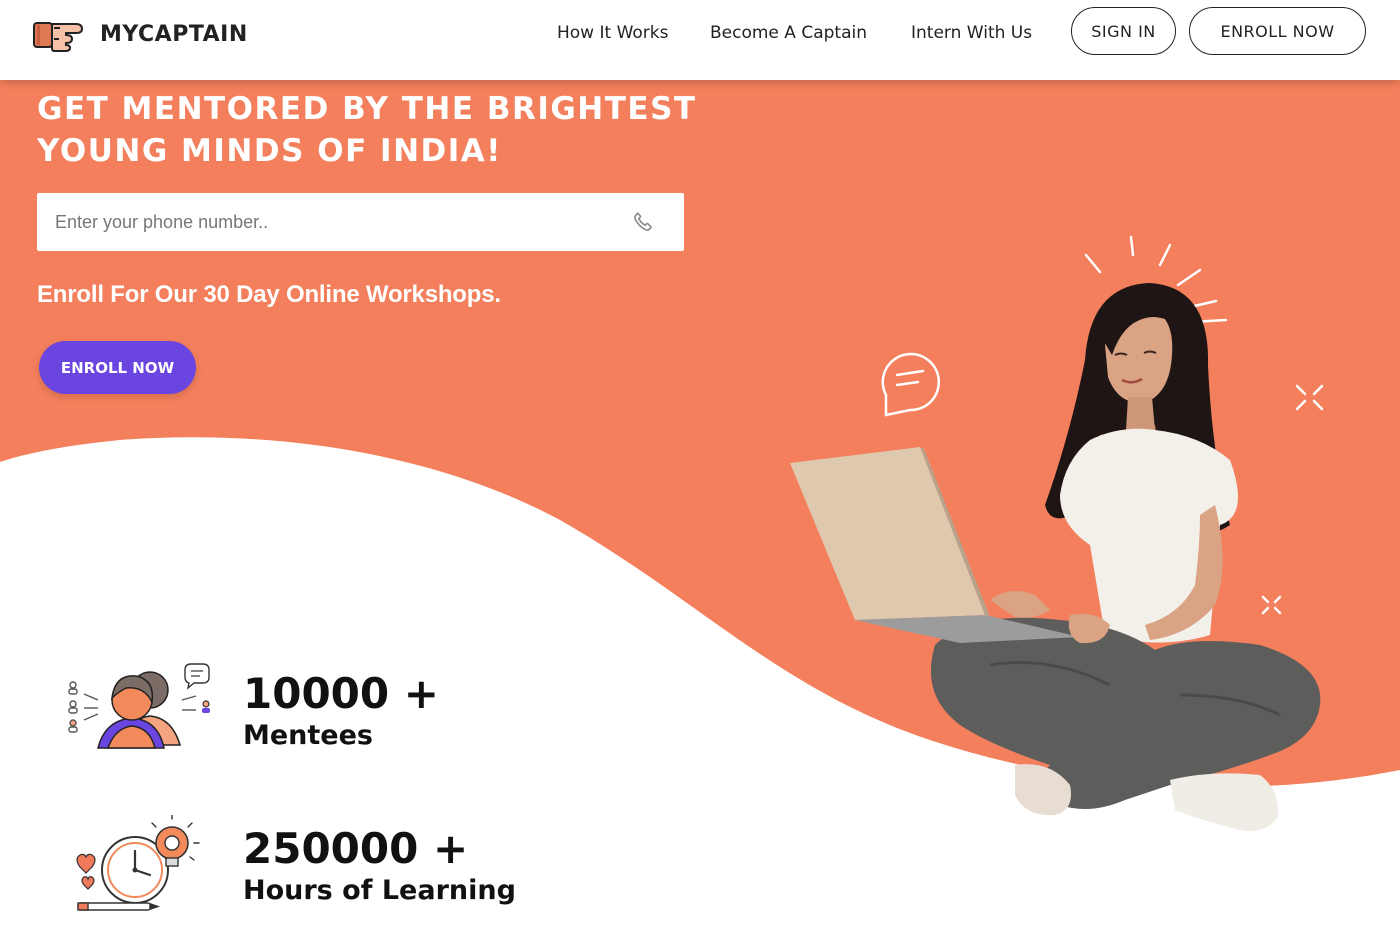 Image resolution: width=1400 pixels, height=925 pixels. What do you see at coordinates (971, 33) in the screenshot?
I see `nav-intern-with-us: Intern With Us` at bounding box center [971, 33].